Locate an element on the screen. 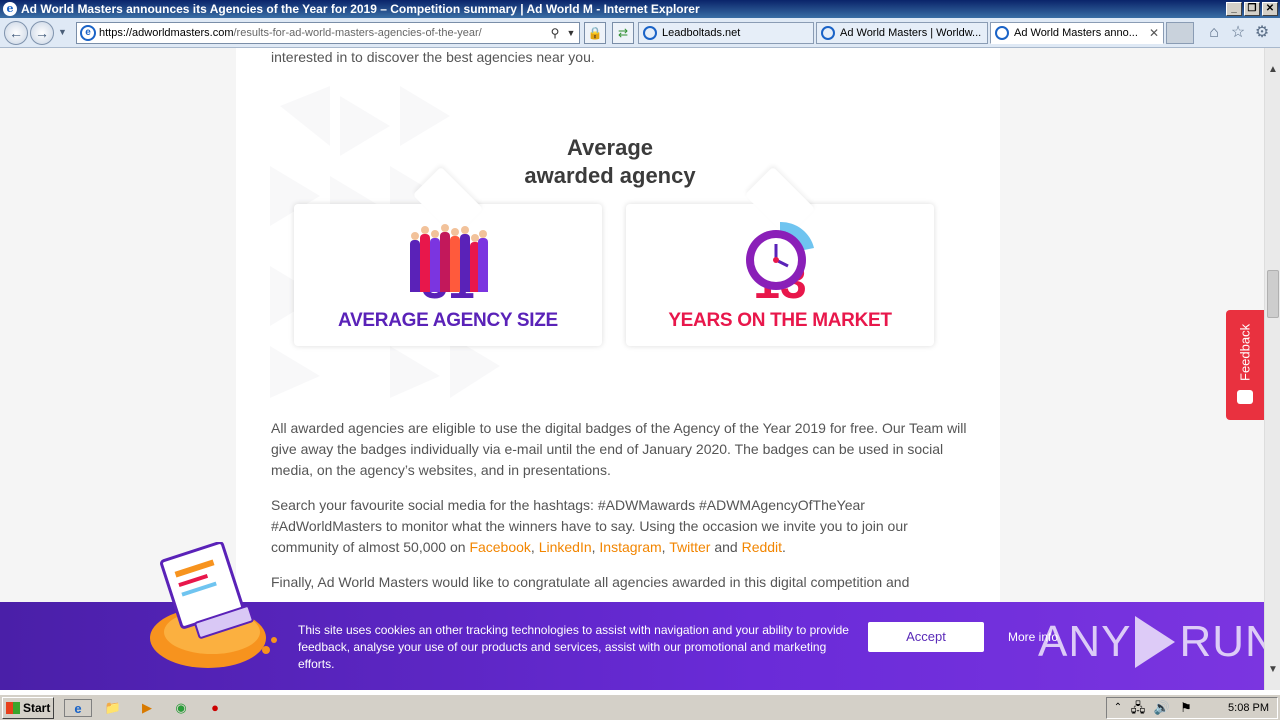 This screenshot has height=720, width=1280. watermark-left: ANY is located at coordinates (1085, 641).